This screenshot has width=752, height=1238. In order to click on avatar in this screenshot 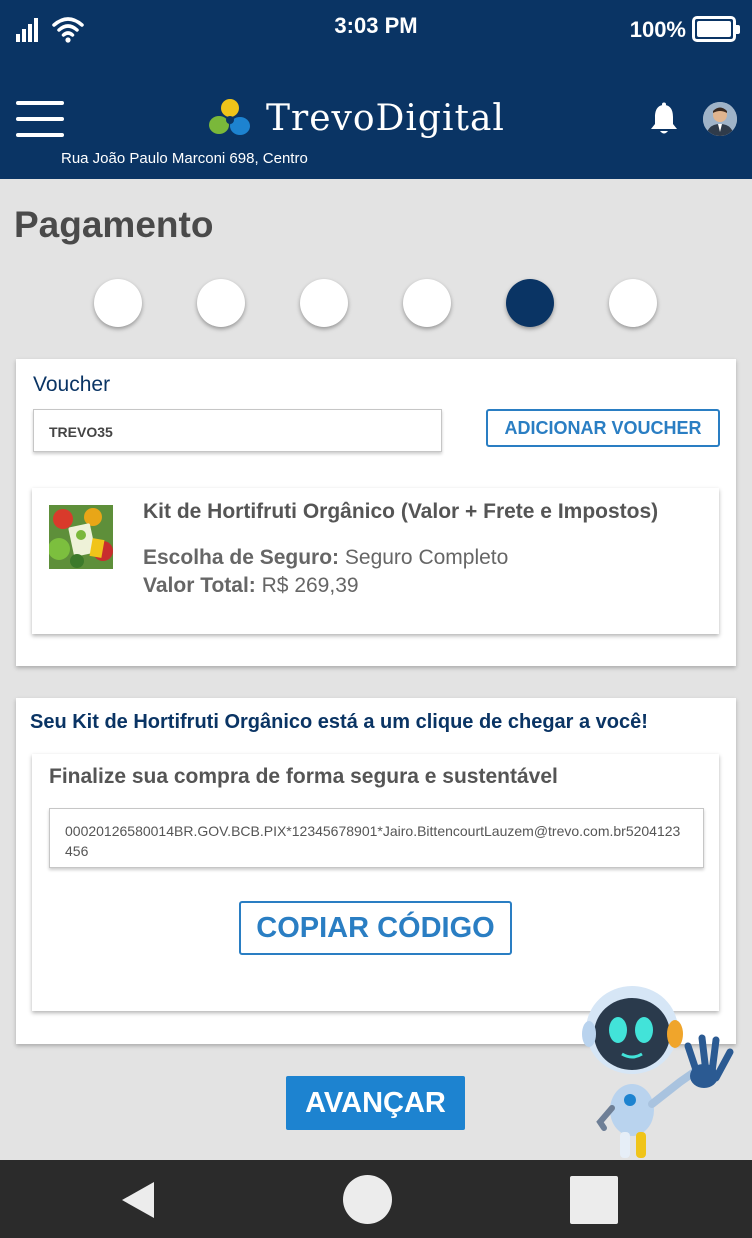, I will do `click(720, 119)`.